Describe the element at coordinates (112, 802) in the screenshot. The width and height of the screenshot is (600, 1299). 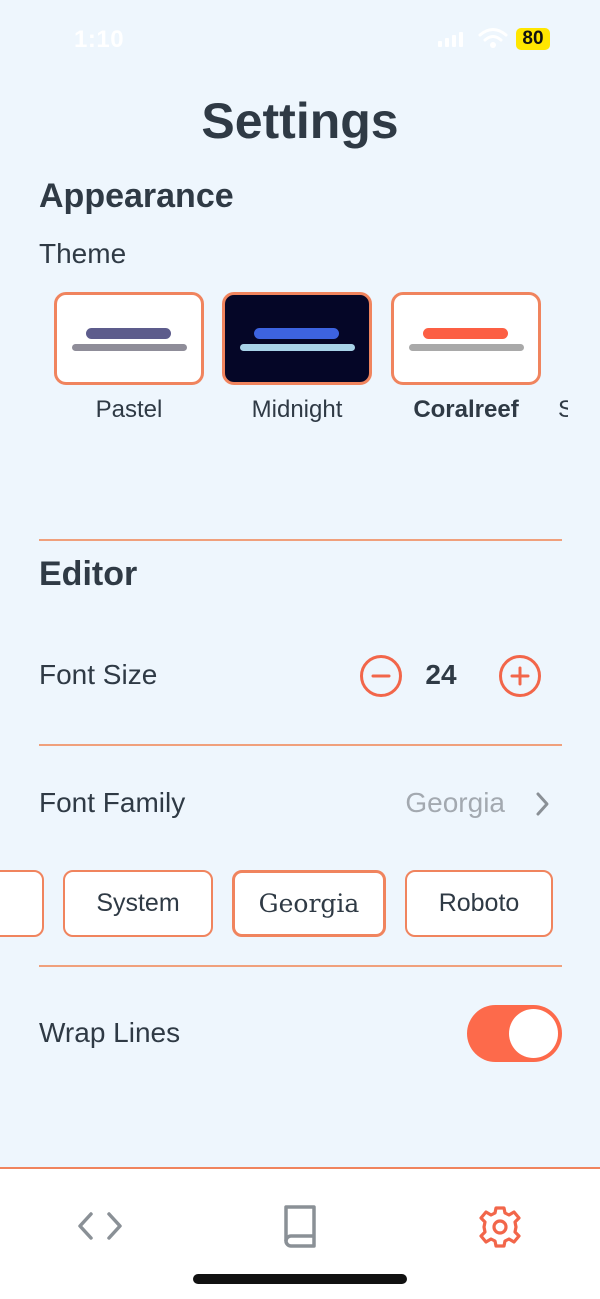
I see `font-family-label: Font Family` at that location.